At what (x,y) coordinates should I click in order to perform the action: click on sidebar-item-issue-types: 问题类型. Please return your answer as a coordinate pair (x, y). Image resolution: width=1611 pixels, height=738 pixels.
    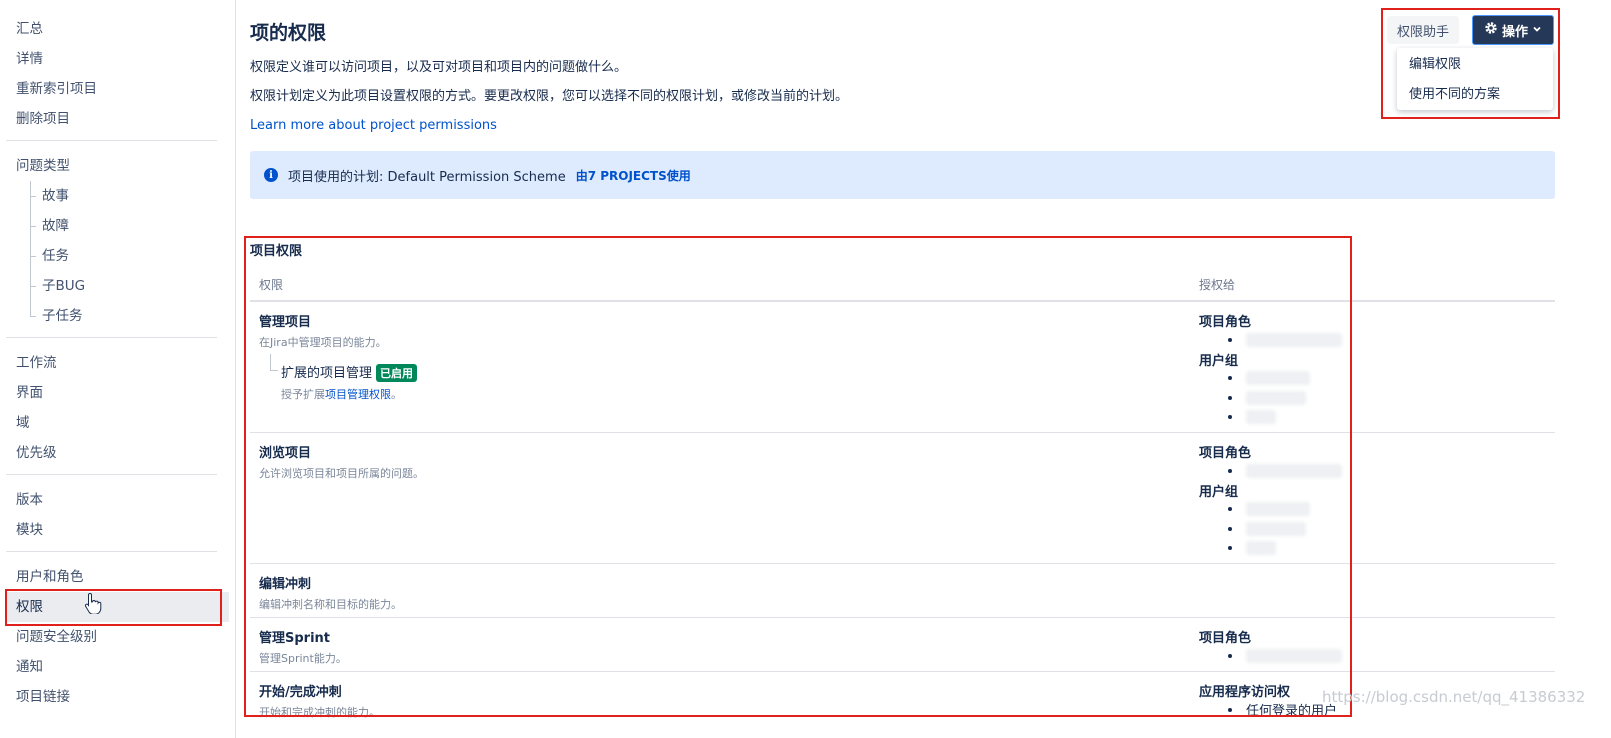
    Looking at the image, I should click on (117, 166).